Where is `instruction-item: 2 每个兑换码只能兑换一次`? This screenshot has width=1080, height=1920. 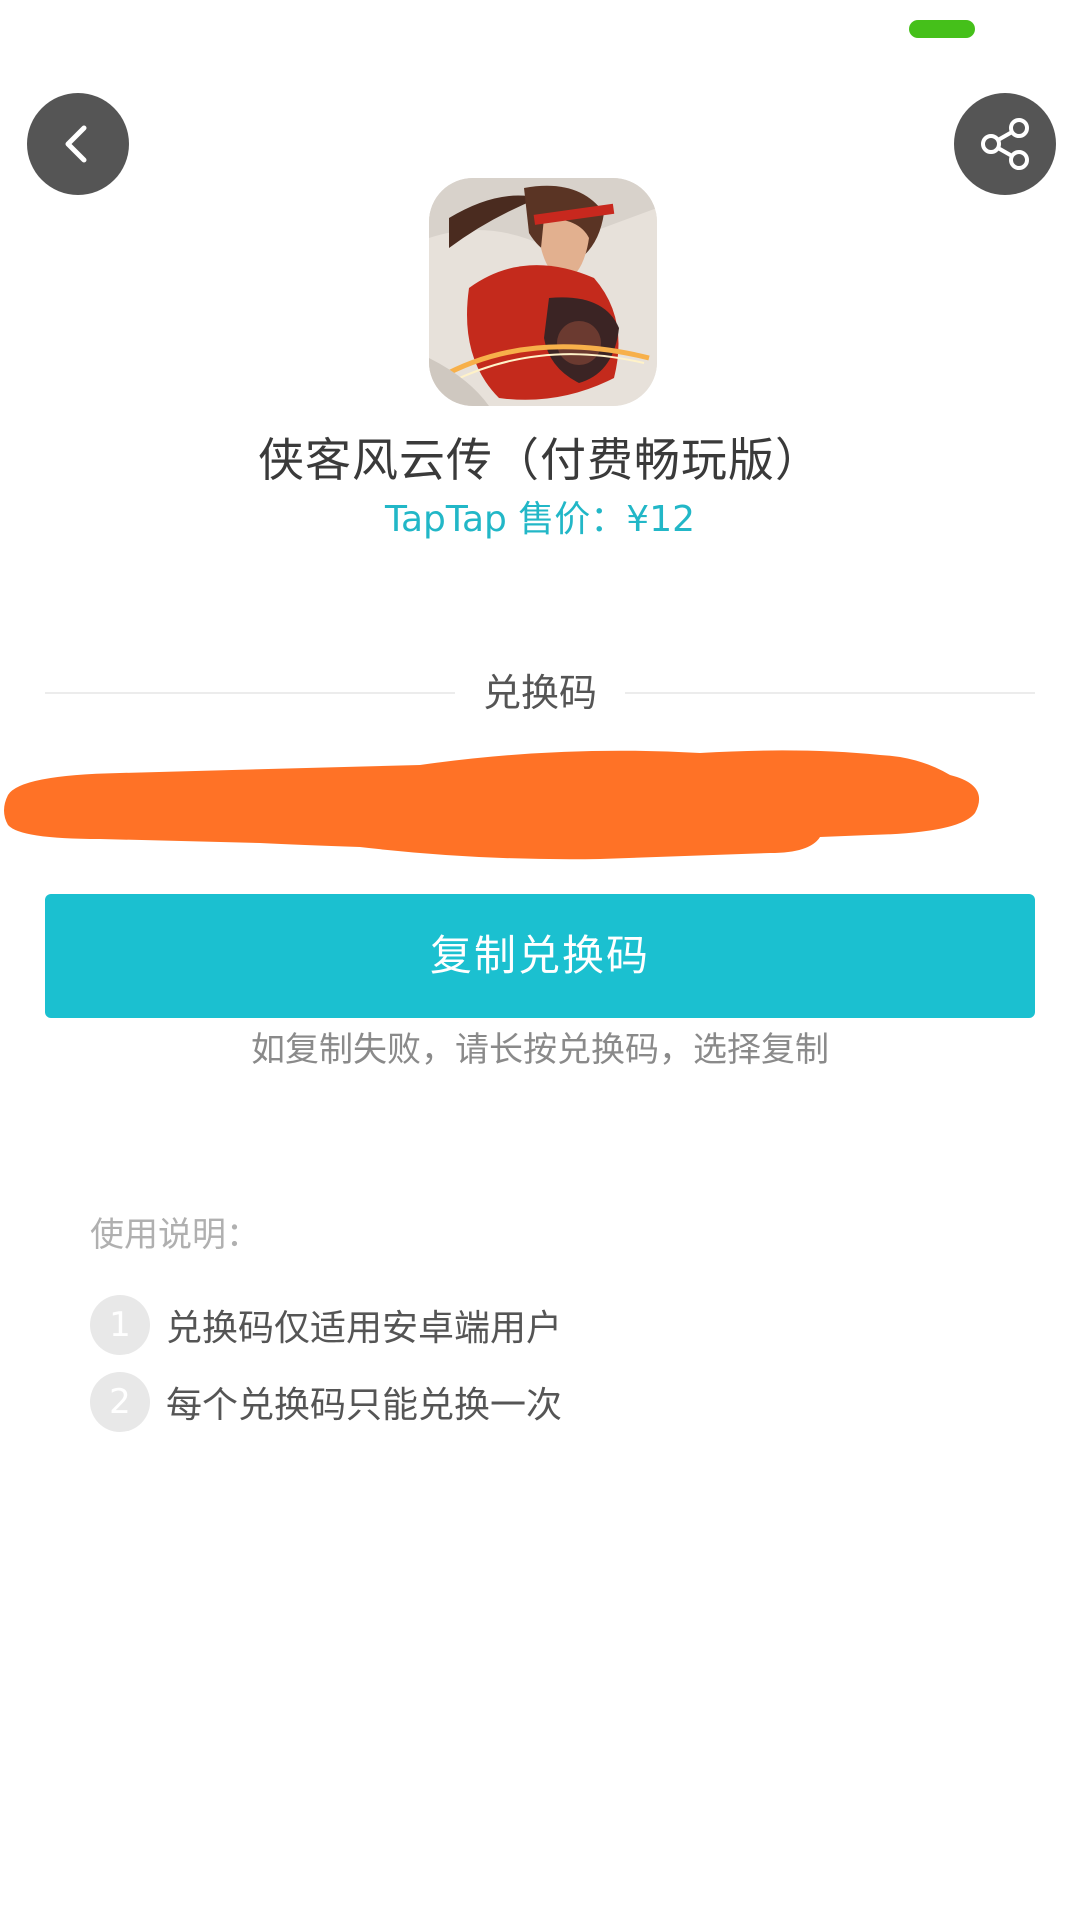
instruction-item: 2 每个兑换码只能兑换一次 is located at coordinates (326, 1402).